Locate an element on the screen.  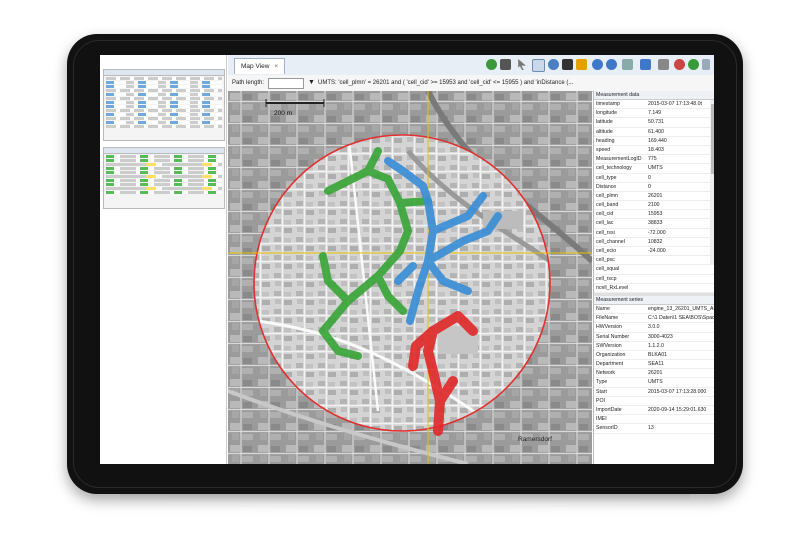
map-view-tab-label: Map View is located at coordinates (255, 66).